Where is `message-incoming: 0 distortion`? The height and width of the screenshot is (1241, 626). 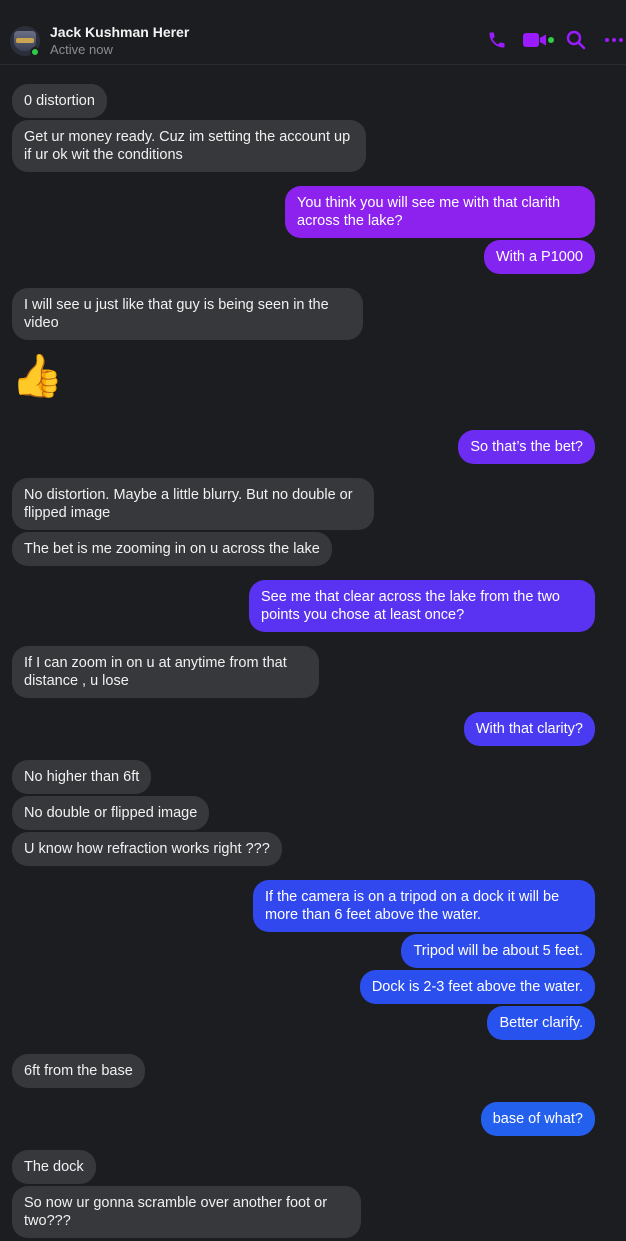 message-incoming: 0 distortion is located at coordinates (59, 101).